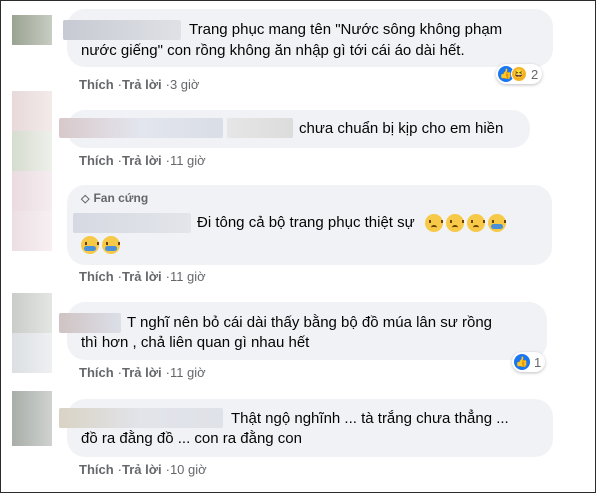 This screenshot has height=493, width=596. What do you see at coordinates (538, 362) in the screenshot?
I see `reaction-count: 1` at bounding box center [538, 362].